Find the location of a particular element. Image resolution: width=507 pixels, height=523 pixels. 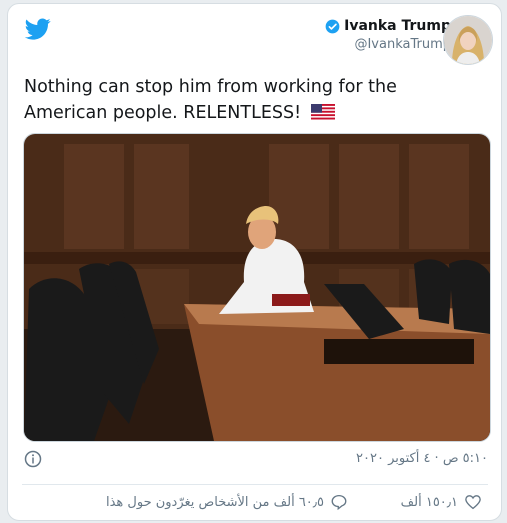

likes-count: ١٥٠٫١ ألف is located at coordinates (429, 502).